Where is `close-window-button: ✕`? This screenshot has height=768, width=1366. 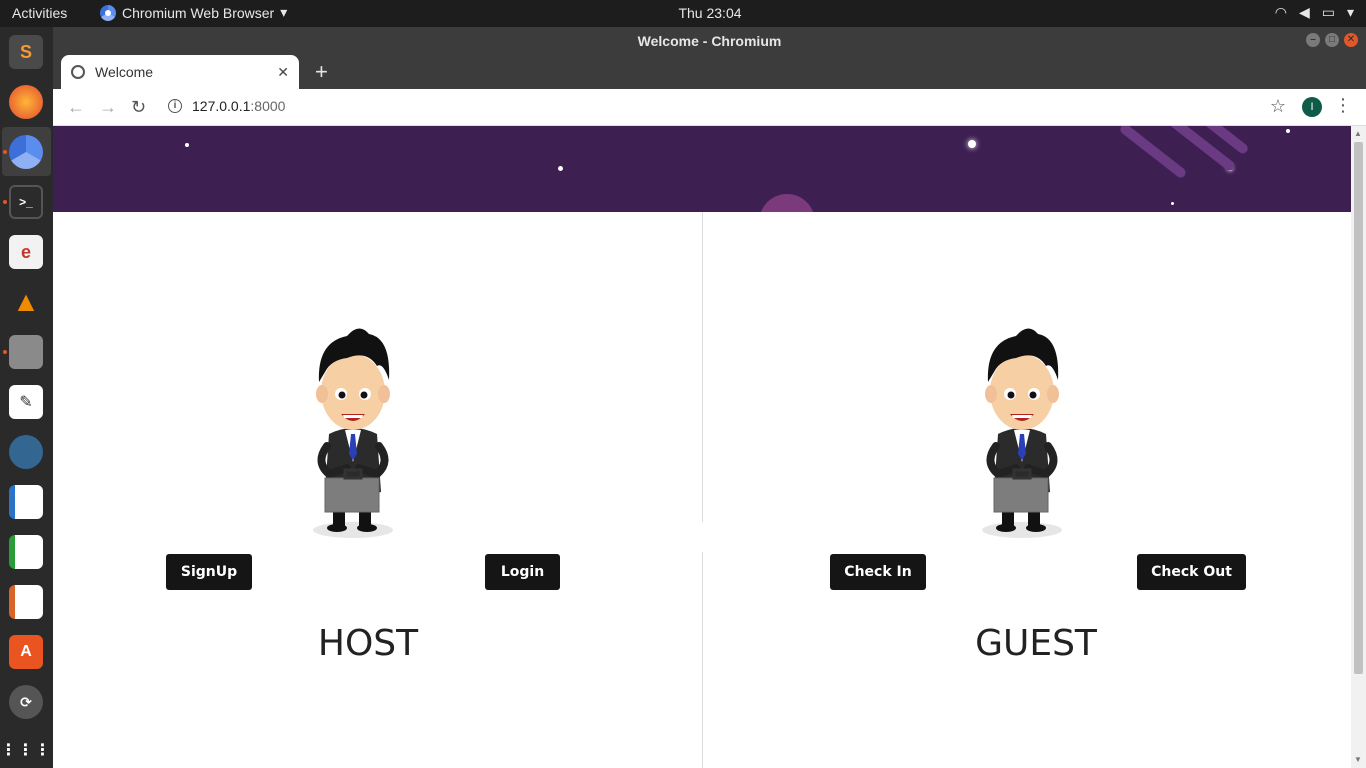
close-window-button: ✕ is located at coordinates (1351, 40).